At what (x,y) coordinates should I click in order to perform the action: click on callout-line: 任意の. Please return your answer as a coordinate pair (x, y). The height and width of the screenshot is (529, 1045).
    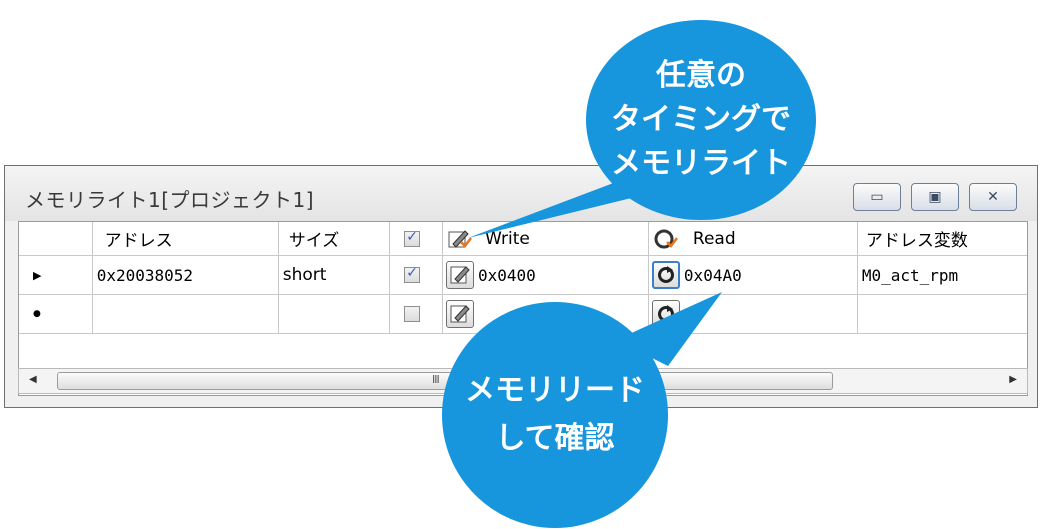
    Looking at the image, I should click on (701, 75).